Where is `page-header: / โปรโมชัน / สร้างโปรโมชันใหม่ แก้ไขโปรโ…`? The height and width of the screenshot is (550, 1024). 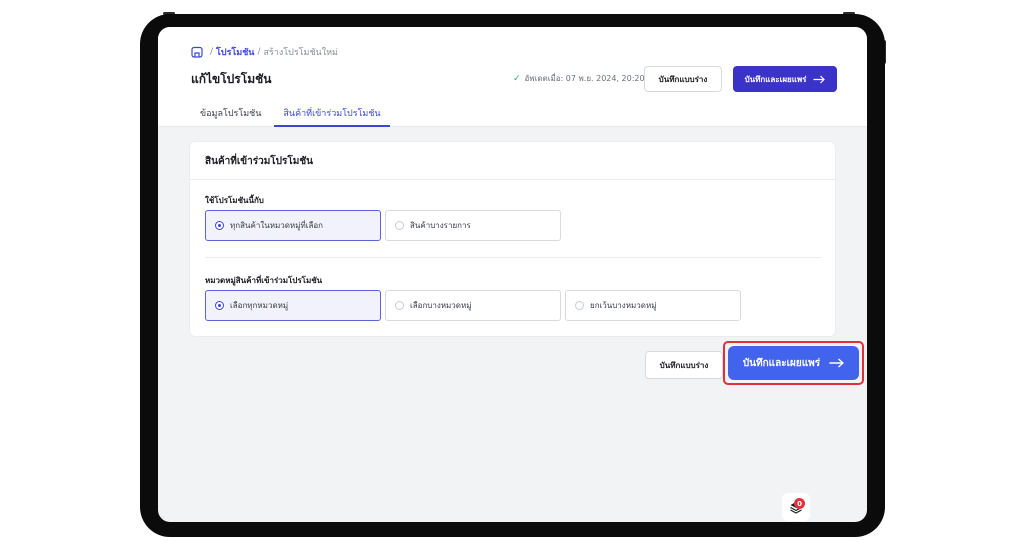 page-header: / โปรโมชัน / สร้างโปรโมชันใหม่ แก้ไขโปรโ… is located at coordinates (512, 77).